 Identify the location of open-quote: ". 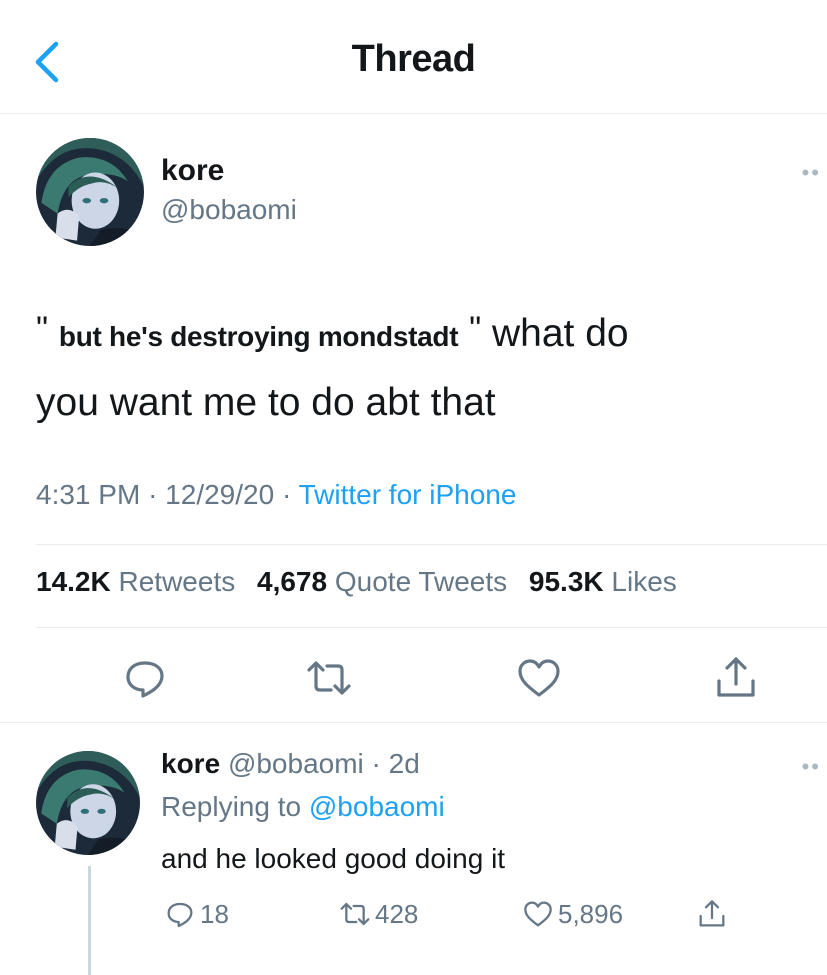
(42, 329).